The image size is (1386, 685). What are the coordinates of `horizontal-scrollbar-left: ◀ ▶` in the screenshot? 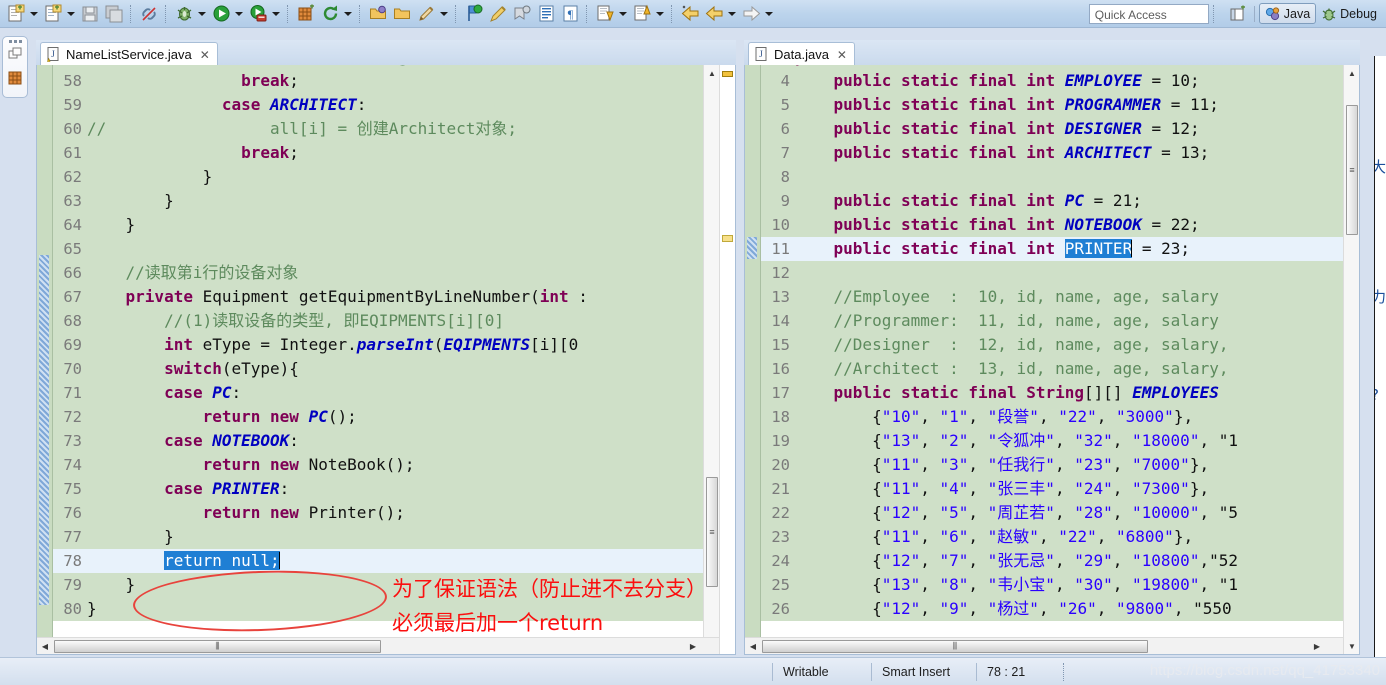 It's located at (378, 645).